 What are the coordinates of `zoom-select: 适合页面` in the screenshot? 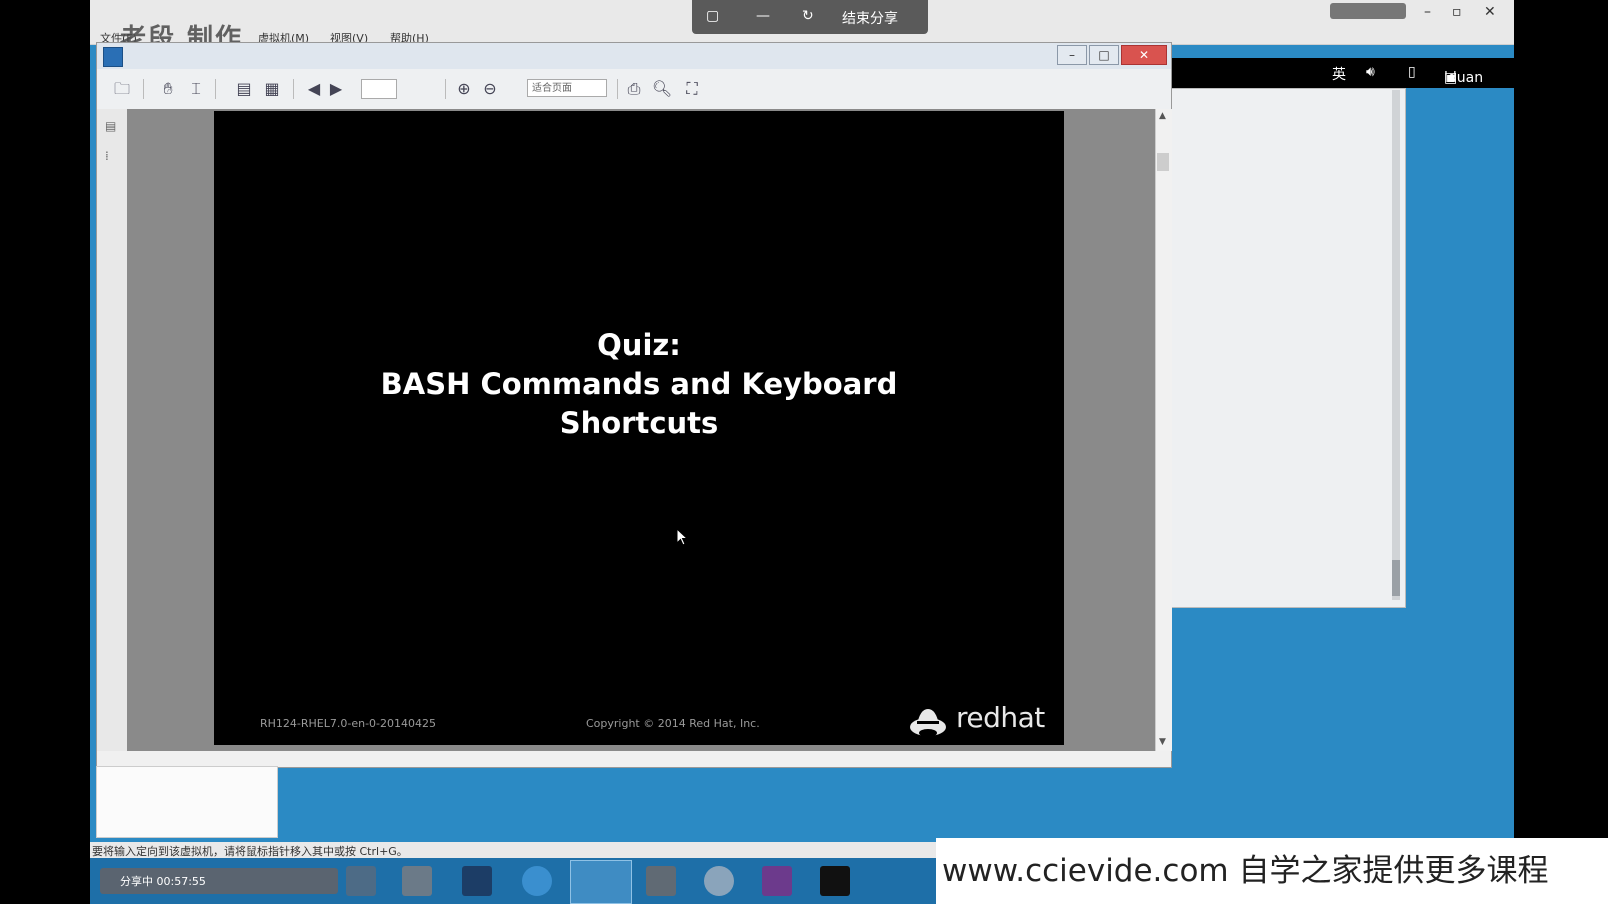 It's located at (567, 88).